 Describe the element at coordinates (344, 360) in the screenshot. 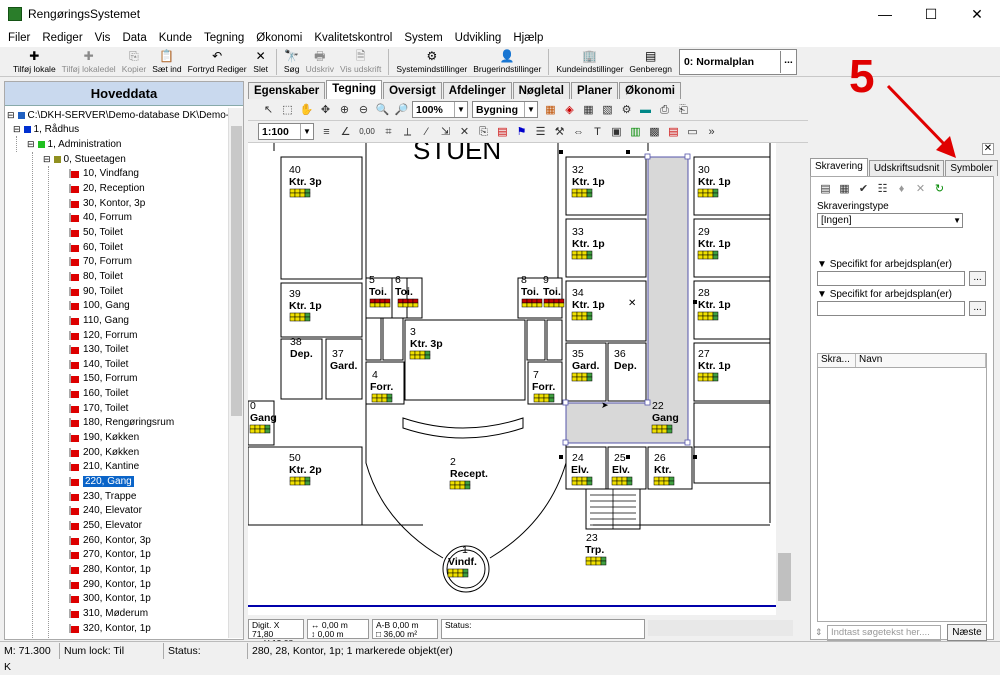

I see `room-37: 37Gard.` at that location.